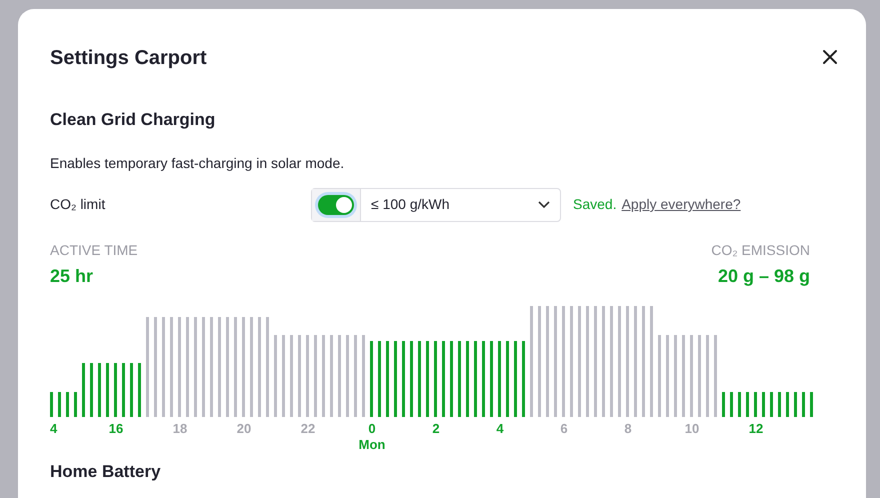  Describe the element at coordinates (336, 204) in the screenshot. I see `toggle-switch` at that location.